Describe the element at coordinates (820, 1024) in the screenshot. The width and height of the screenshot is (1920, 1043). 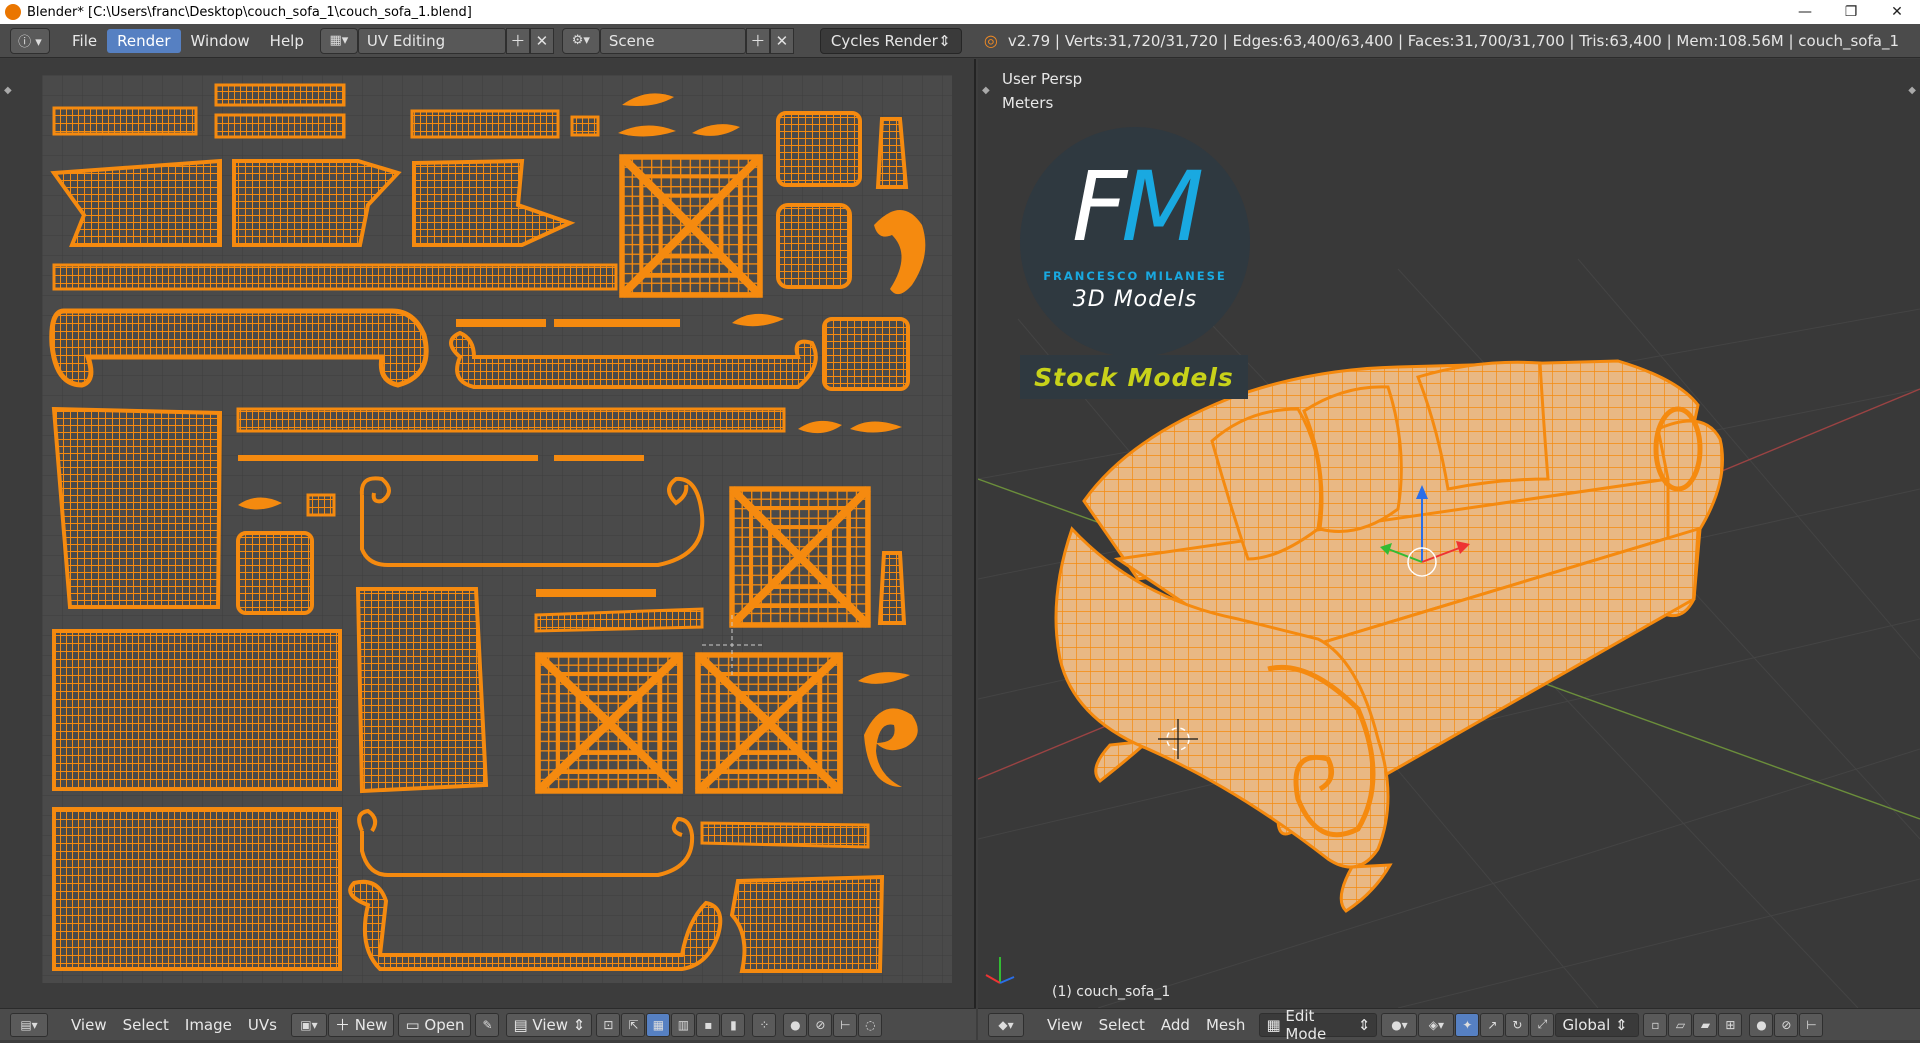
I see `snap-icon: ⊘` at that location.